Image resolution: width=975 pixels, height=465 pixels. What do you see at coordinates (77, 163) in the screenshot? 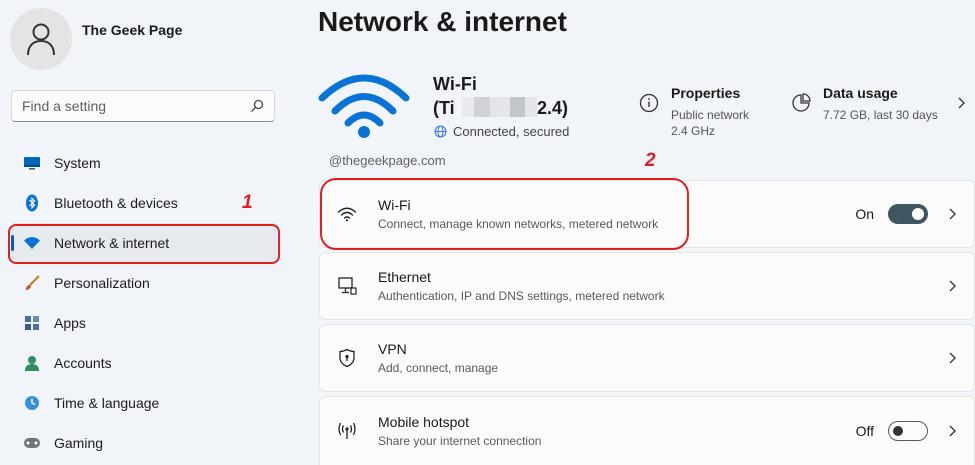
I see `sidebar-item-label: System` at bounding box center [77, 163].